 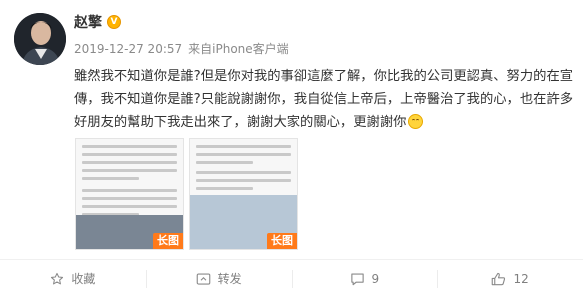 I want to click on favorite-button: 收藏, so click(x=73, y=278).